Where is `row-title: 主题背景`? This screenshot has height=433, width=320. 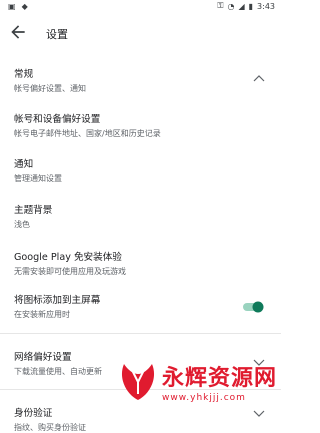
row-title: 主题背景 is located at coordinates (33, 210).